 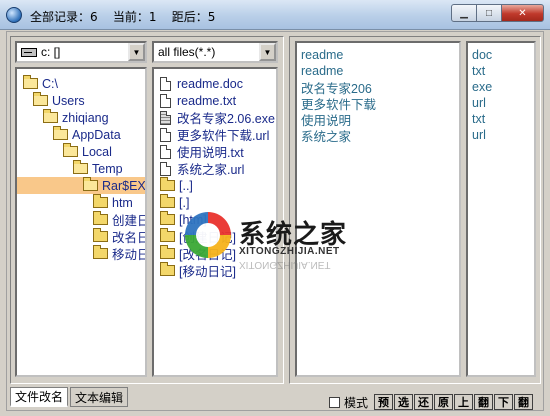 What do you see at coordinates (384, 402) in the screenshot?
I see `preview-button: 预` at bounding box center [384, 402].